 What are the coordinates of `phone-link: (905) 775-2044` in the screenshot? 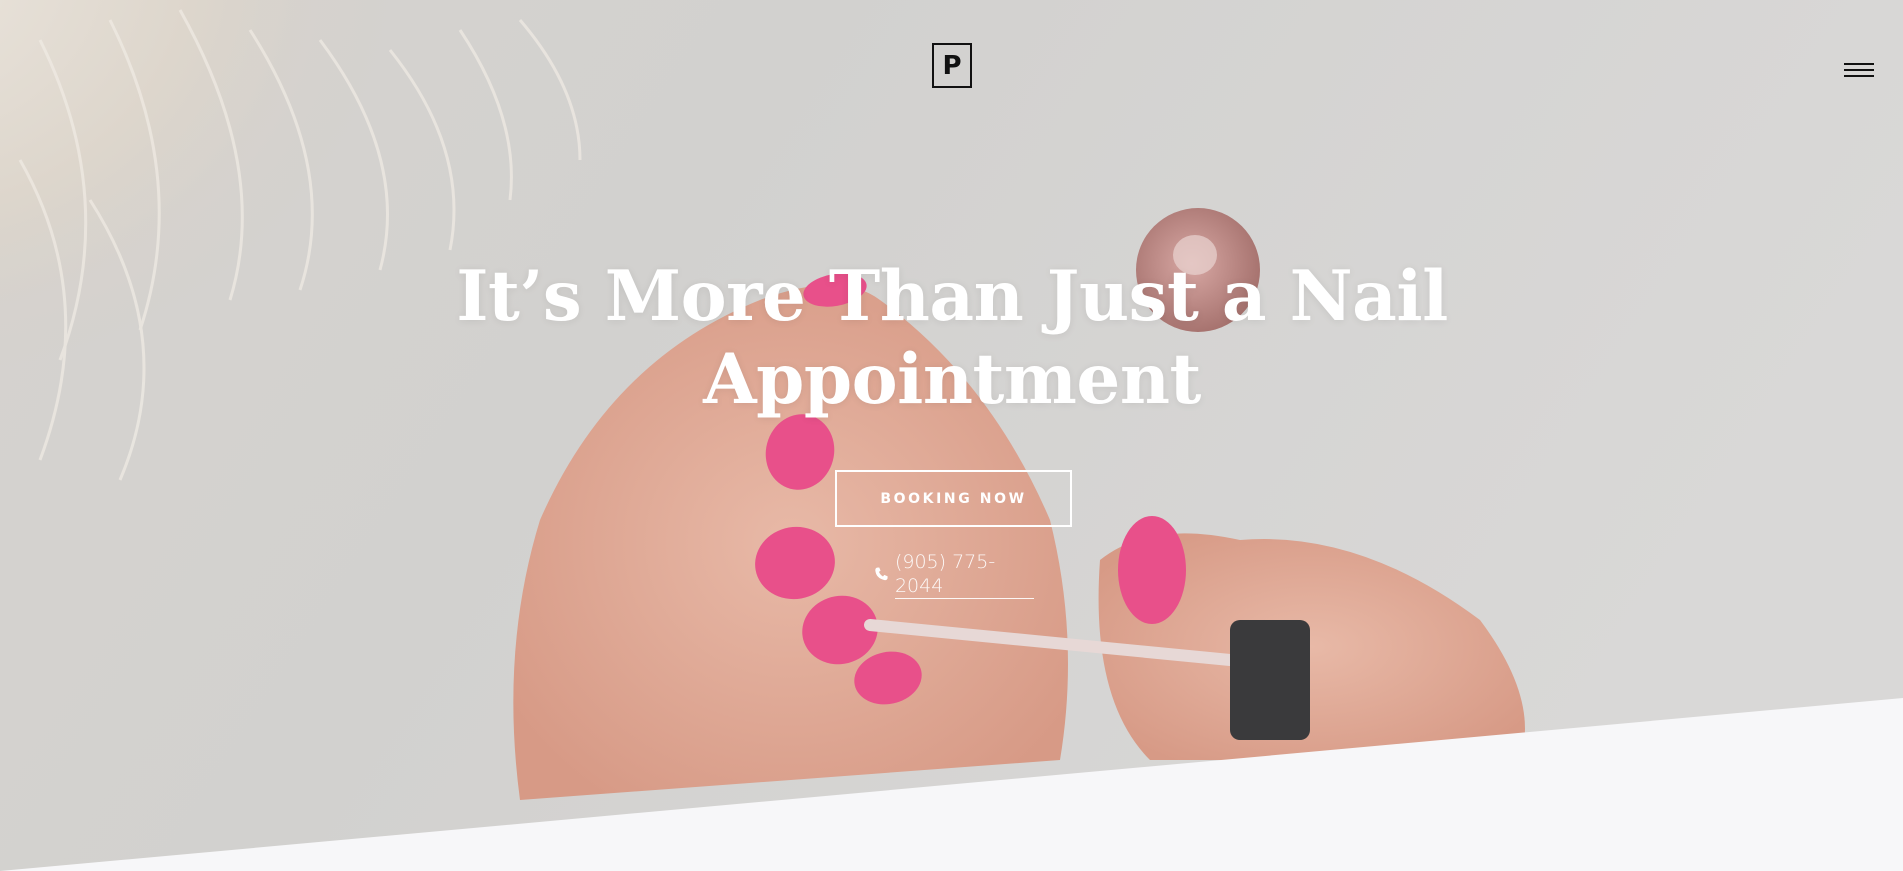 It's located at (954, 575).